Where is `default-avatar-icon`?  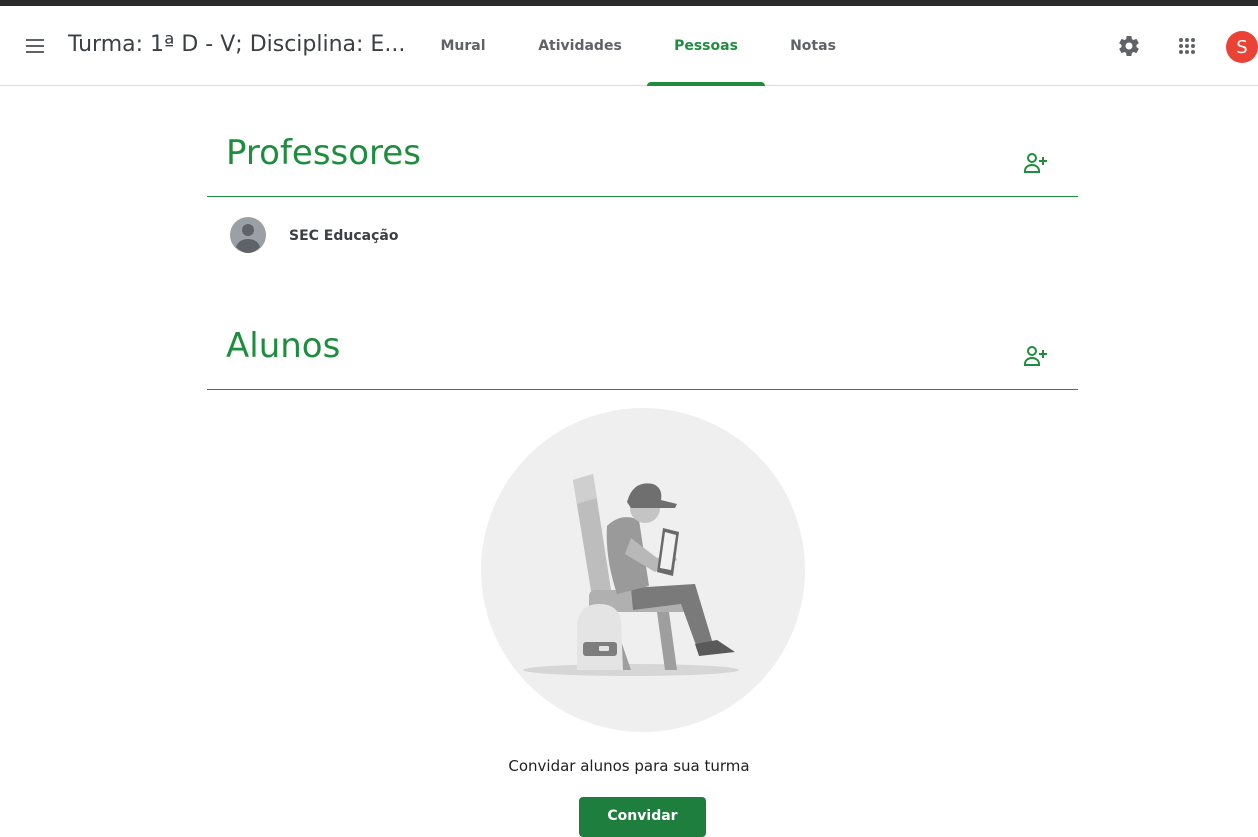
default-avatar-icon is located at coordinates (248, 235).